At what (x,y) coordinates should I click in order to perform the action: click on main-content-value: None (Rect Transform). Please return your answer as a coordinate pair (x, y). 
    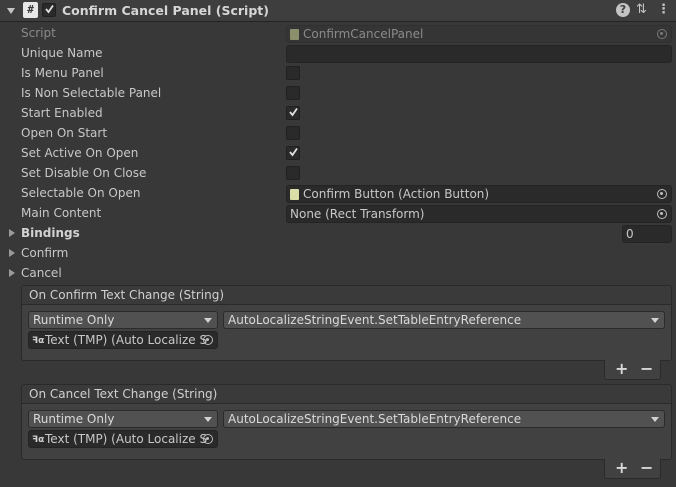
    Looking at the image, I should click on (357, 214).